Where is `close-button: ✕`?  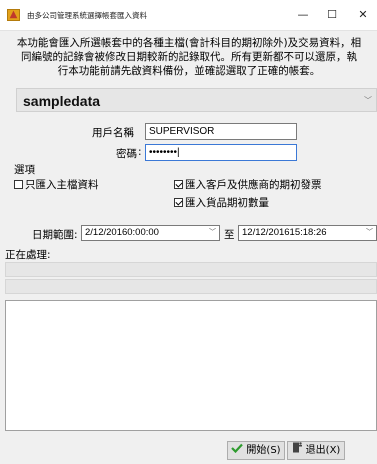
close-button: ✕ is located at coordinates (363, 15).